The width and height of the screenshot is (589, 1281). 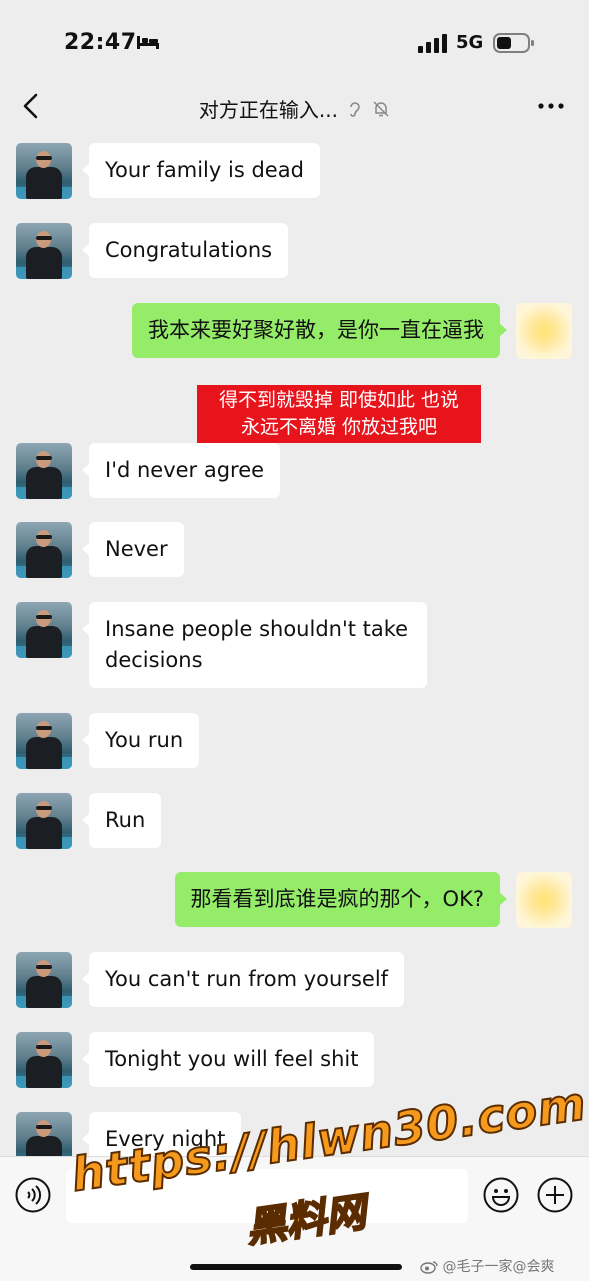 I want to click on cellular-signal-icon, so click(x=432, y=43).